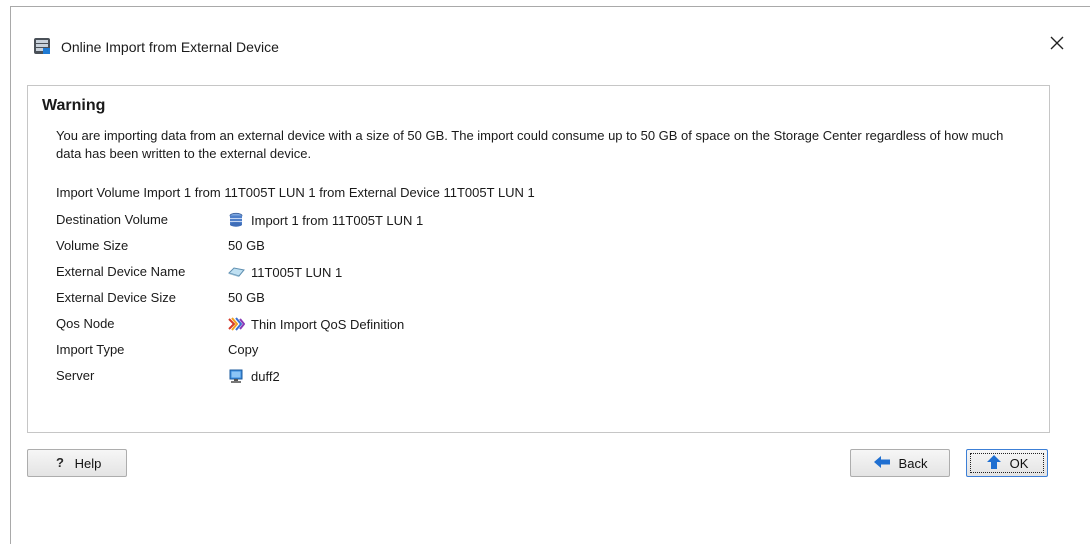 The height and width of the screenshot is (544, 1090). What do you see at coordinates (265, 376) in the screenshot?
I see `server-value: duff2` at bounding box center [265, 376].